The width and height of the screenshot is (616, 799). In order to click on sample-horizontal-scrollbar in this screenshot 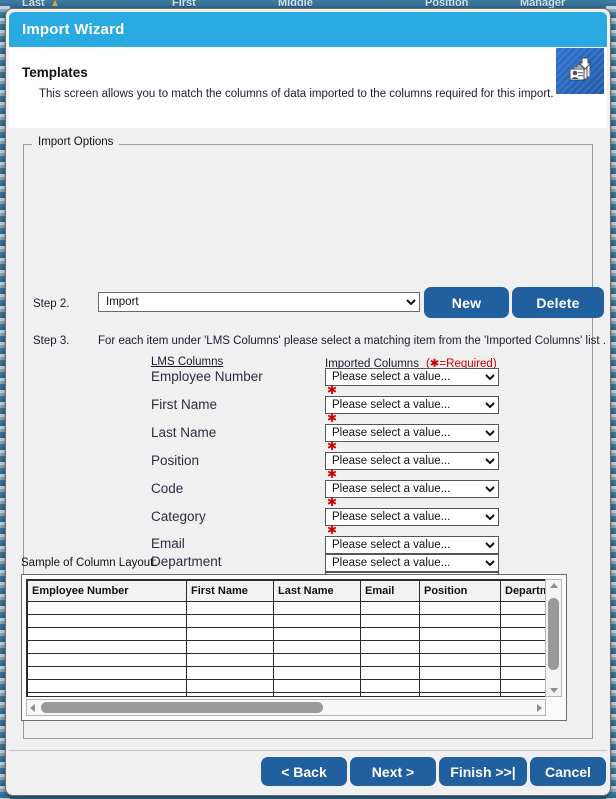, I will do `click(286, 707)`.